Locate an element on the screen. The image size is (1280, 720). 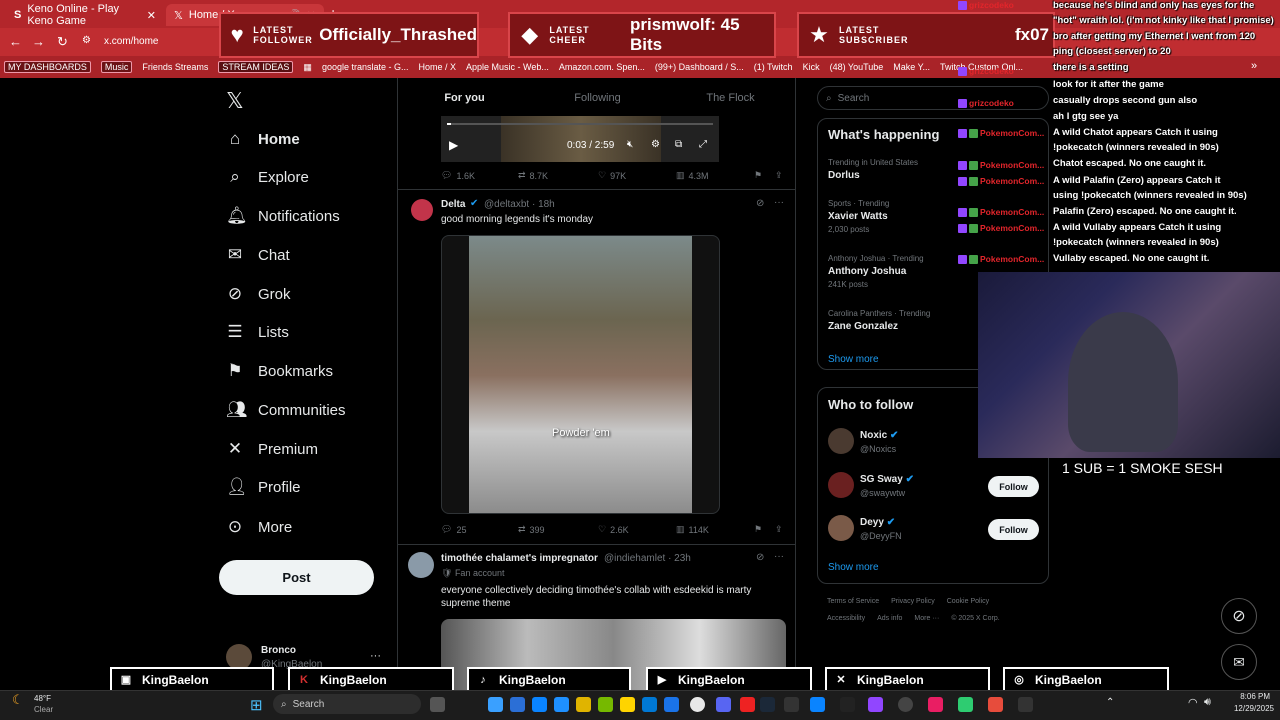
show-more-link: Show more is located at coordinates (853, 359).